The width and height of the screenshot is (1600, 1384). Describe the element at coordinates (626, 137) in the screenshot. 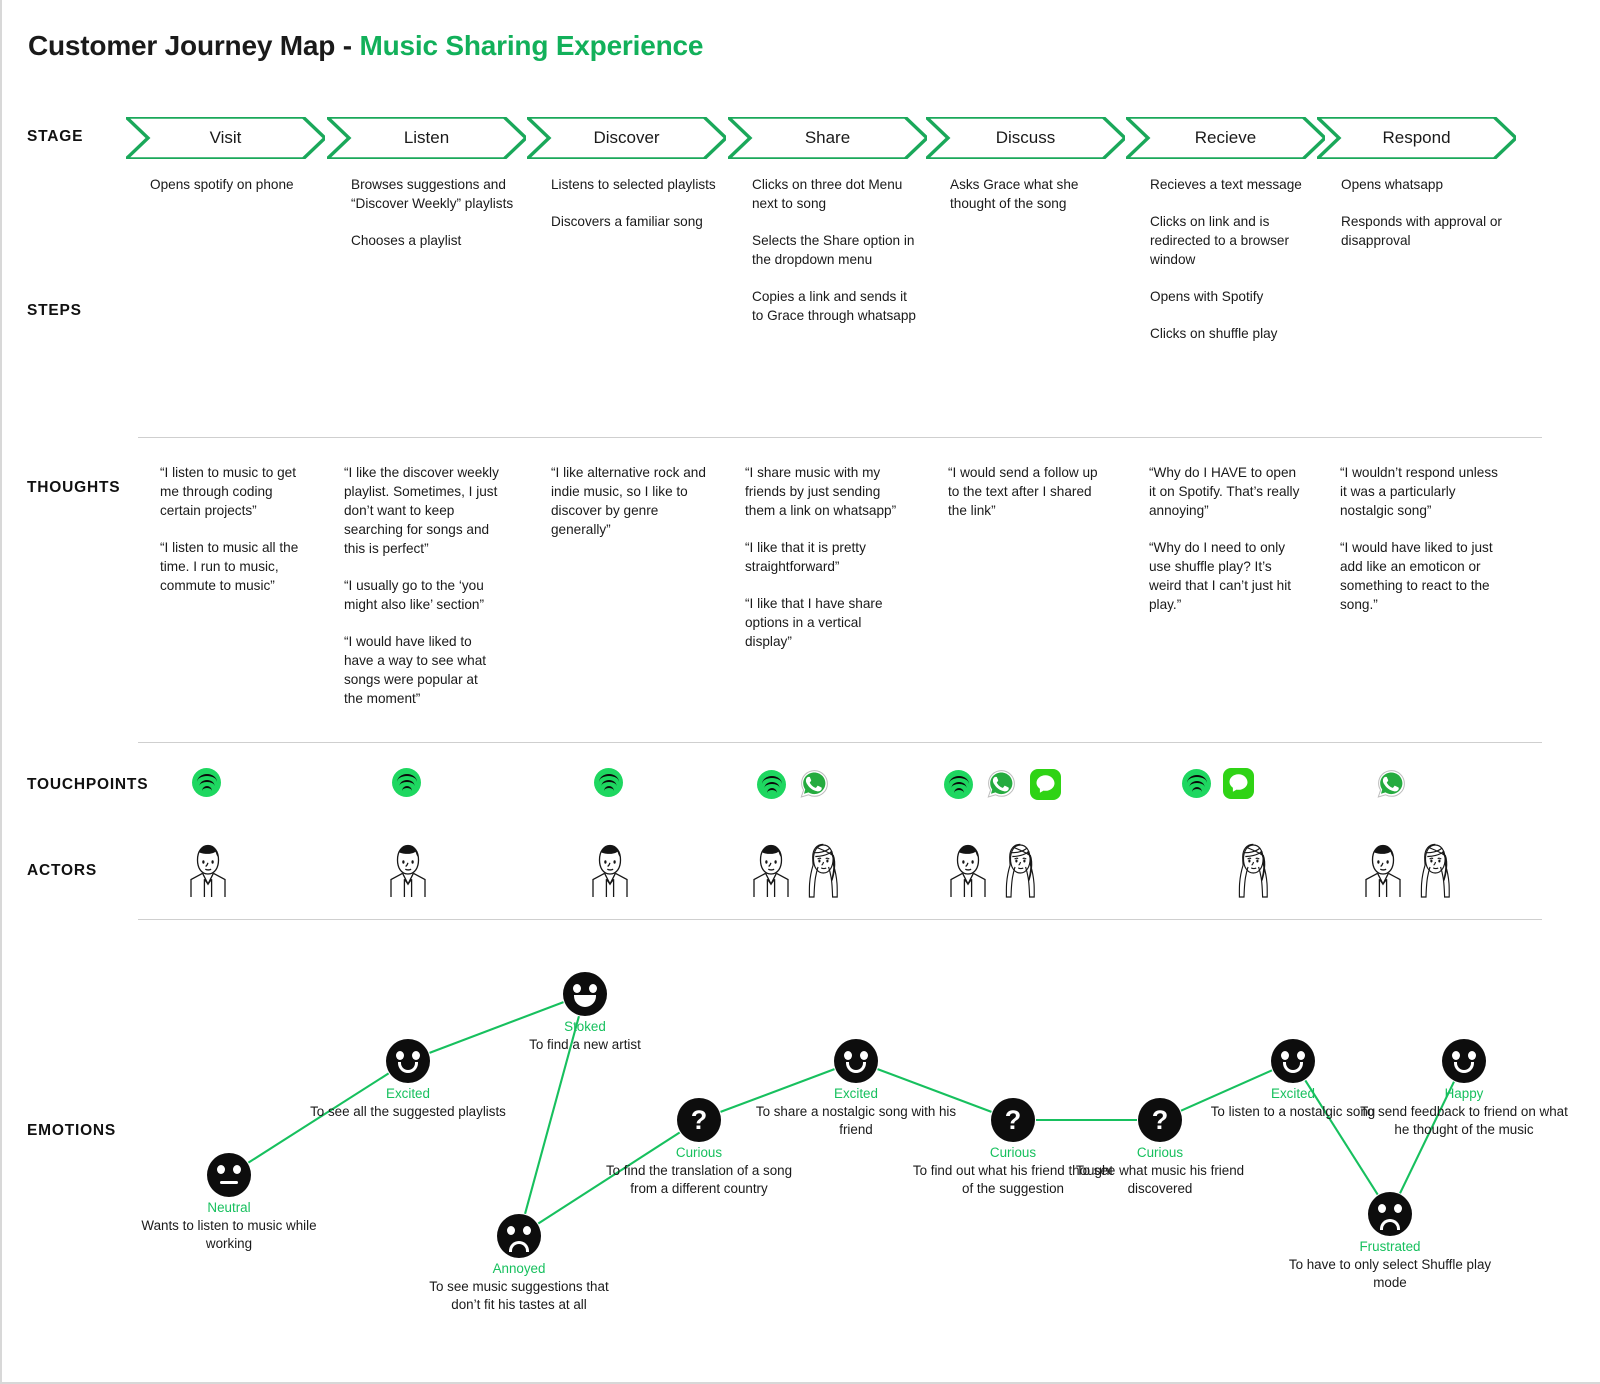

I see `stage-arrow-label: Discover` at that location.